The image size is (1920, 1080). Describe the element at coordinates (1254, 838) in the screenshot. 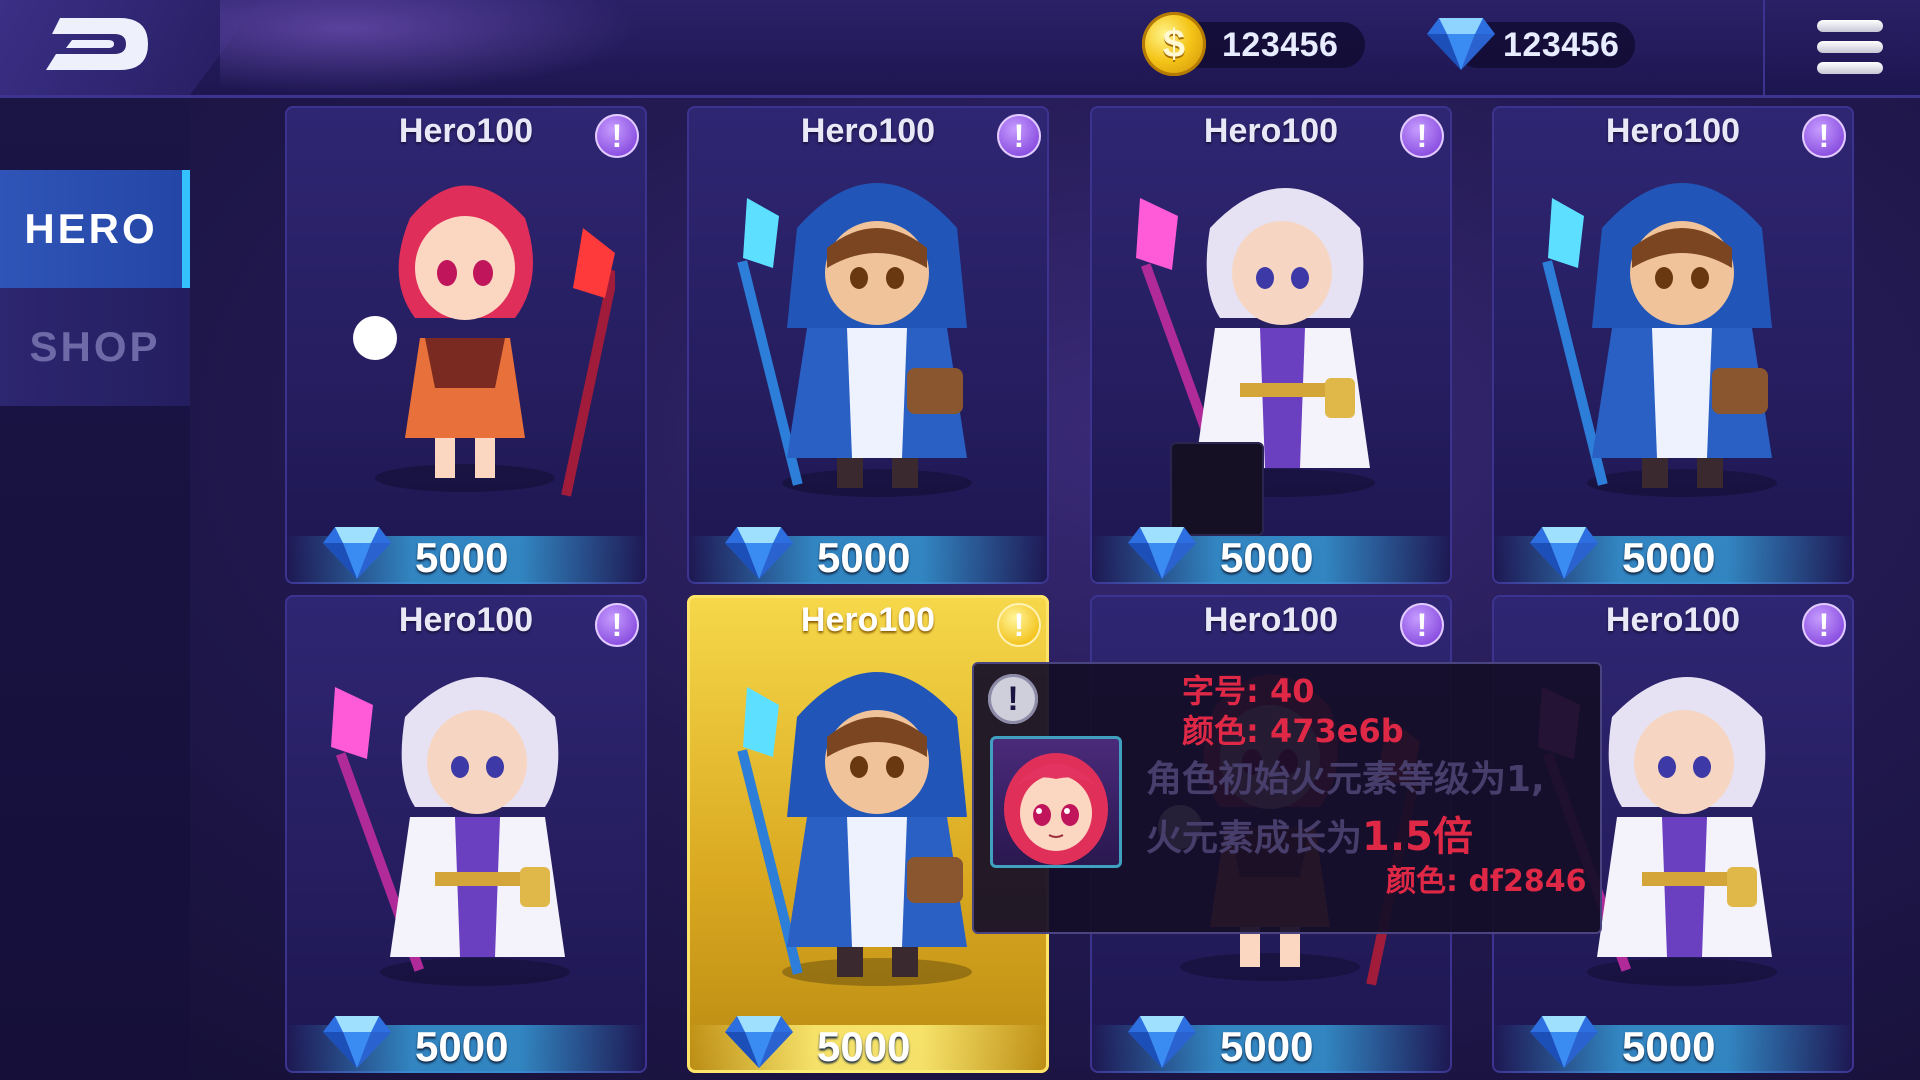

I see `description-prefix: 火元素成长为` at that location.